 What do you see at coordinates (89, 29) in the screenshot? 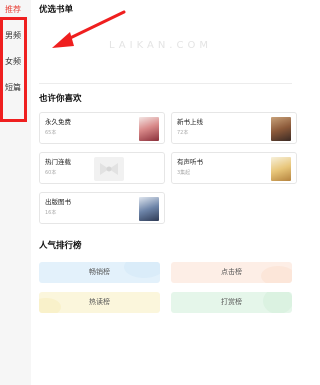
I see `annotation-arrow-icon` at bounding box center [89, 29].